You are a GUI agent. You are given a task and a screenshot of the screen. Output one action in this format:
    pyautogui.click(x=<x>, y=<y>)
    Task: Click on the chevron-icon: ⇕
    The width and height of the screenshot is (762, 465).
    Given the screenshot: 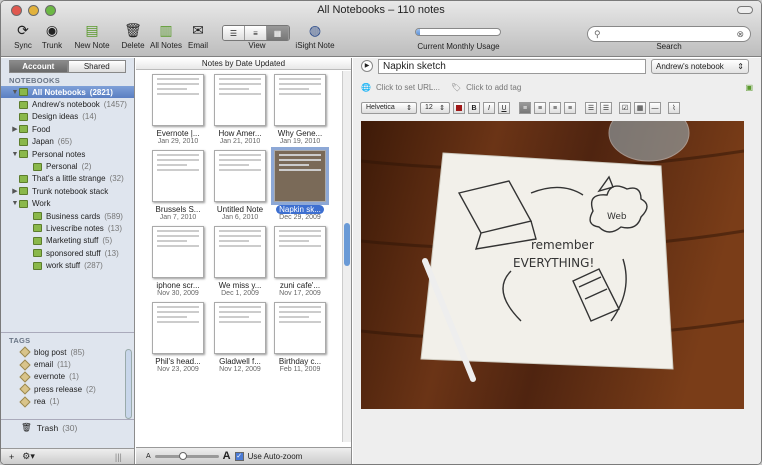 What is the action you would take?
    pyautogui.click(x=442, y=108)
    